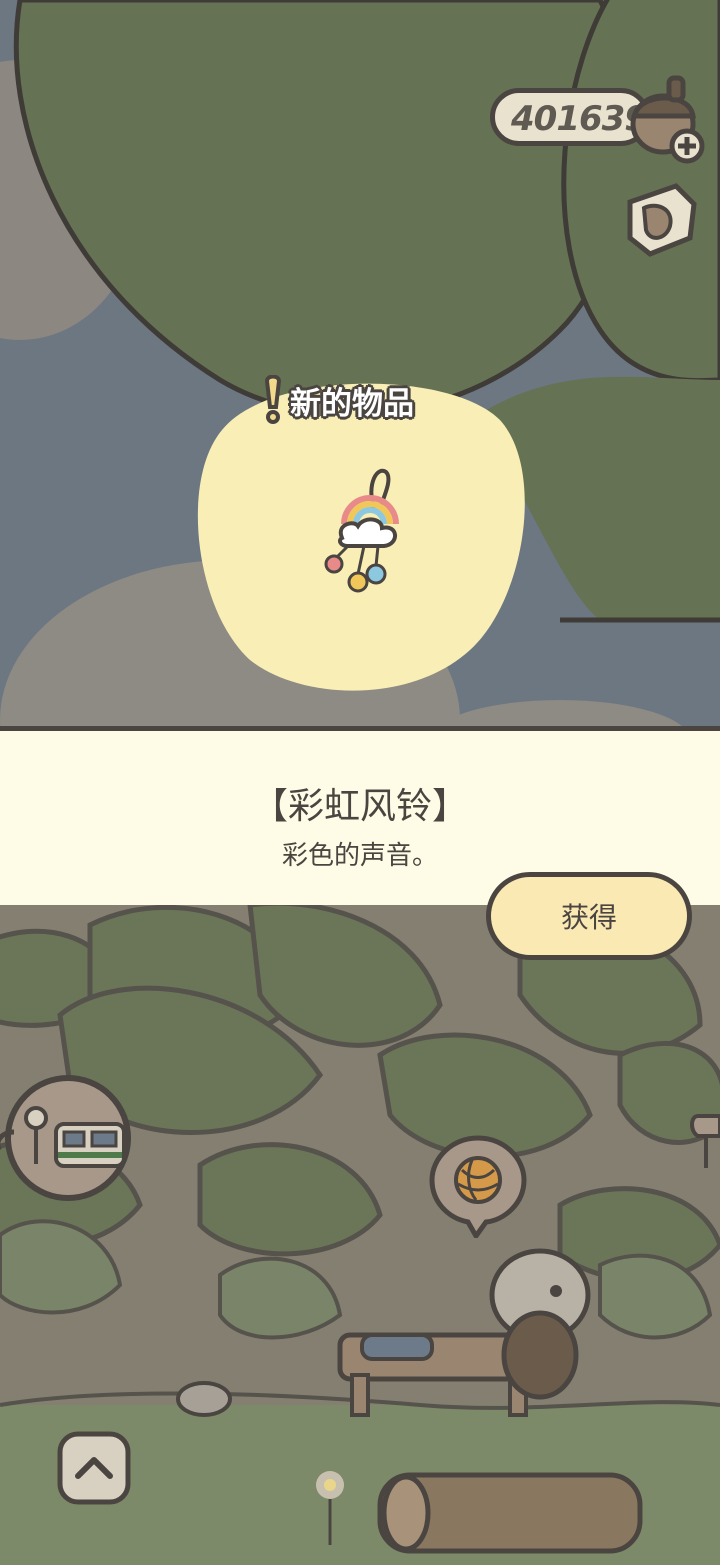  Describe the element at coordinates (67, 1137) in the screenshot. I see `train-station-icon` at that location.